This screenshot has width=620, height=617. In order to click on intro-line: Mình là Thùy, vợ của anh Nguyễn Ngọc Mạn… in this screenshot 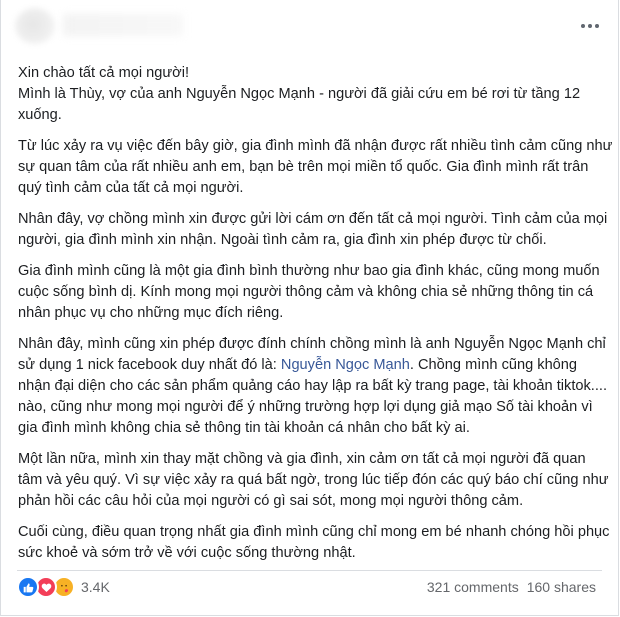, I will do `click(299, 104)`.